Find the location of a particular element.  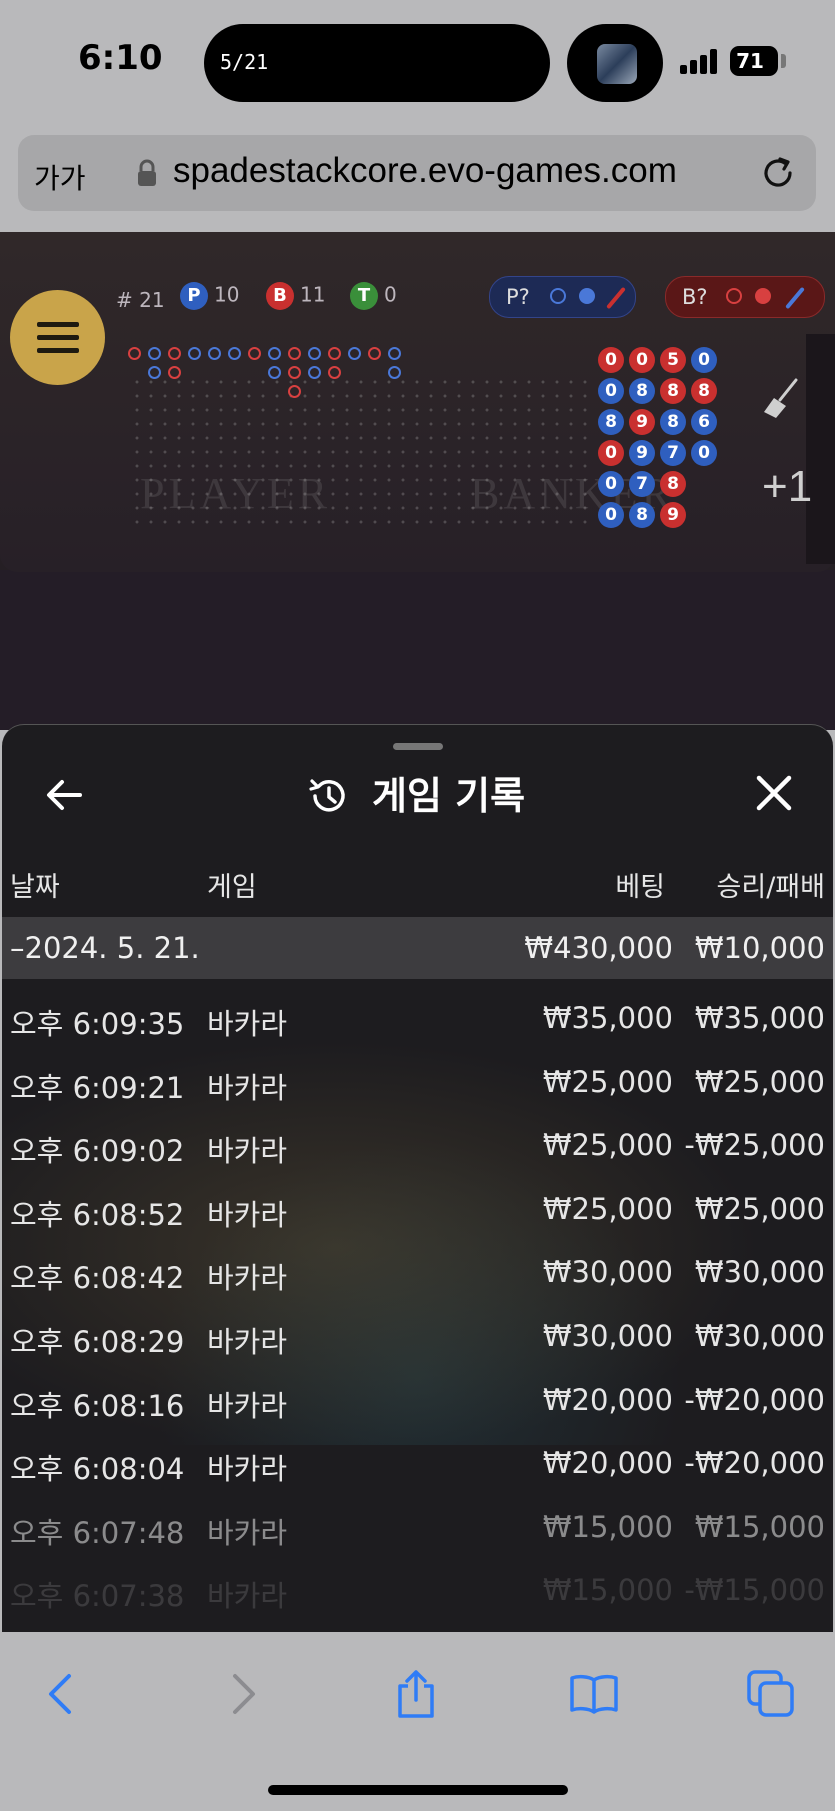

battery-cap is located at coordinates (783, 61).